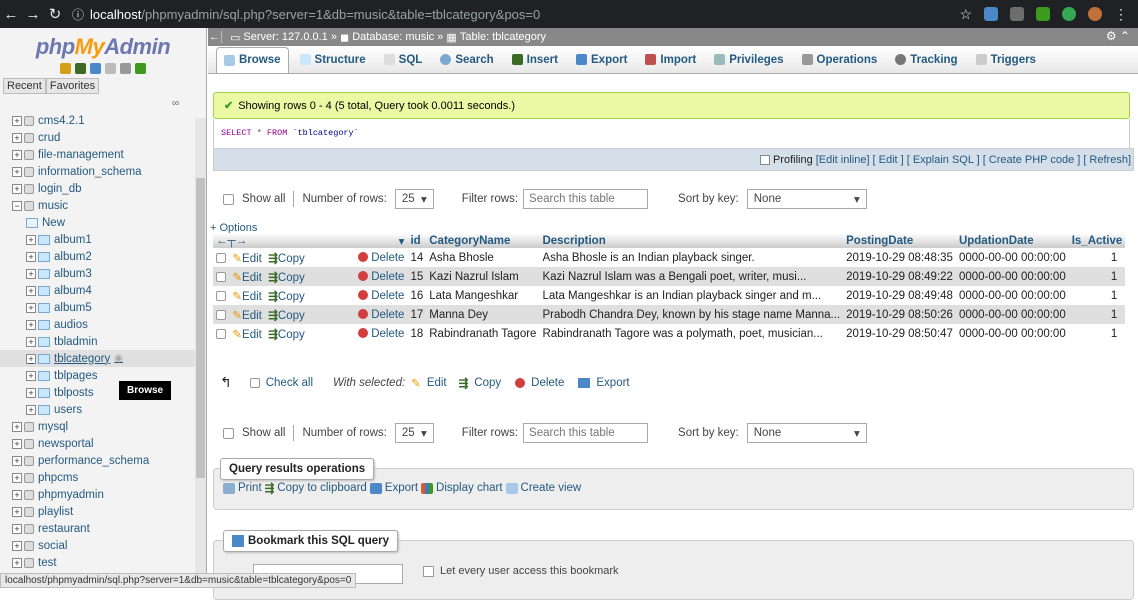  I want to click on cell-name: Rabindranath Tagore, so click(483, 333).